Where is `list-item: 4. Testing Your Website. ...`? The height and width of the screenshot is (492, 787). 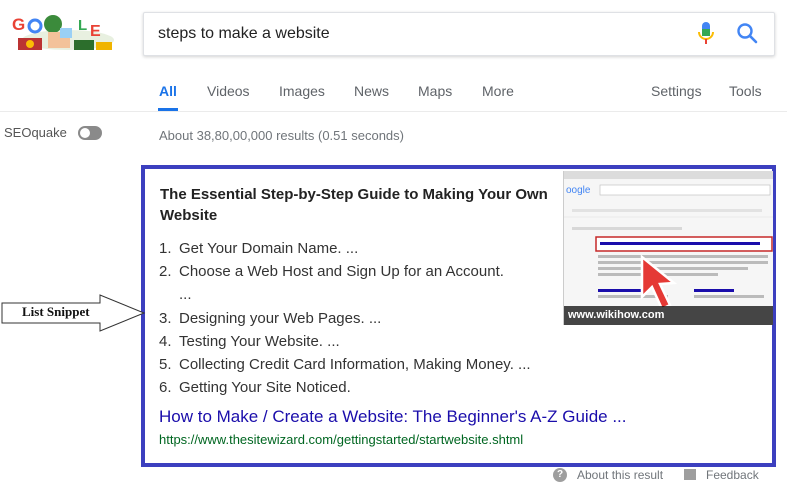 list-item: 4. Testing Your Website. ... is located at coordinates (249, 341).